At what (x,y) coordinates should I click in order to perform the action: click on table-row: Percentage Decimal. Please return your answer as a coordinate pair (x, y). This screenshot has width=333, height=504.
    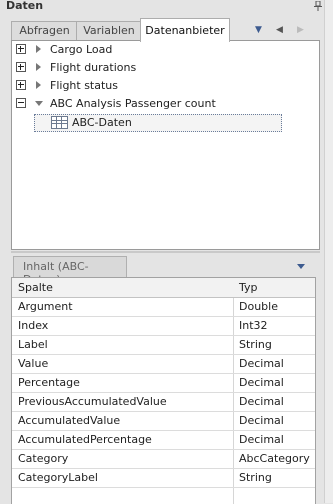
    Looking at the image, I should click on (163, 383).